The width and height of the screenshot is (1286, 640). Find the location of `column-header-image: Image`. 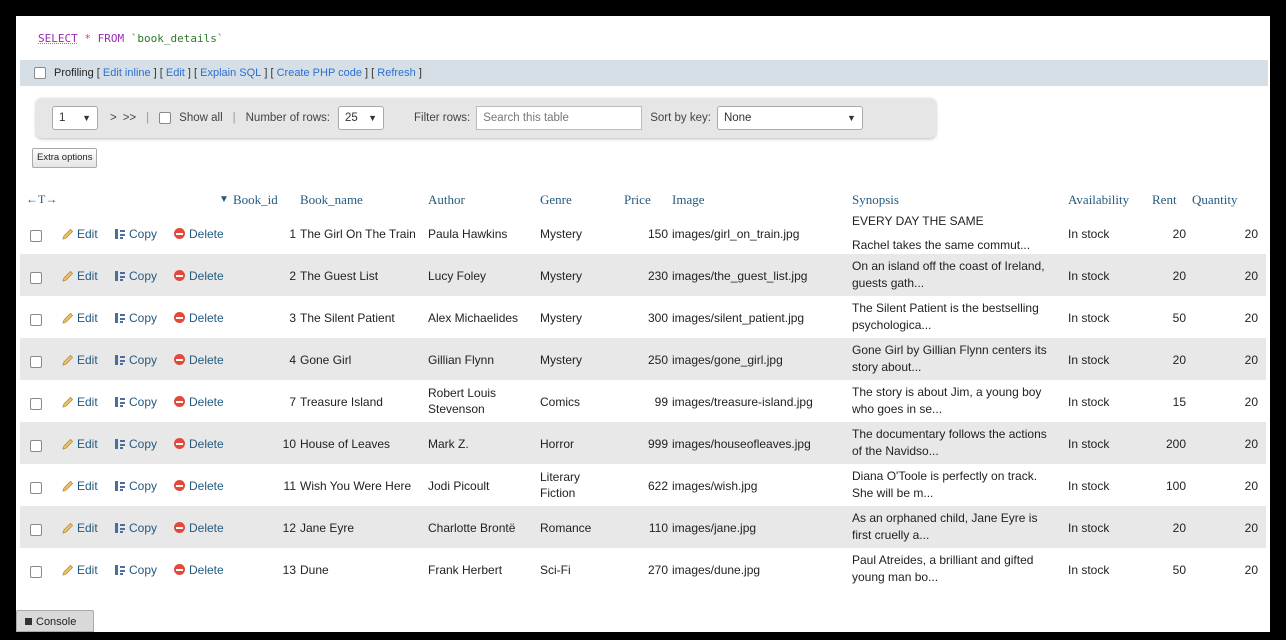

column-header-image: Image is located at coordinates (688, 200).